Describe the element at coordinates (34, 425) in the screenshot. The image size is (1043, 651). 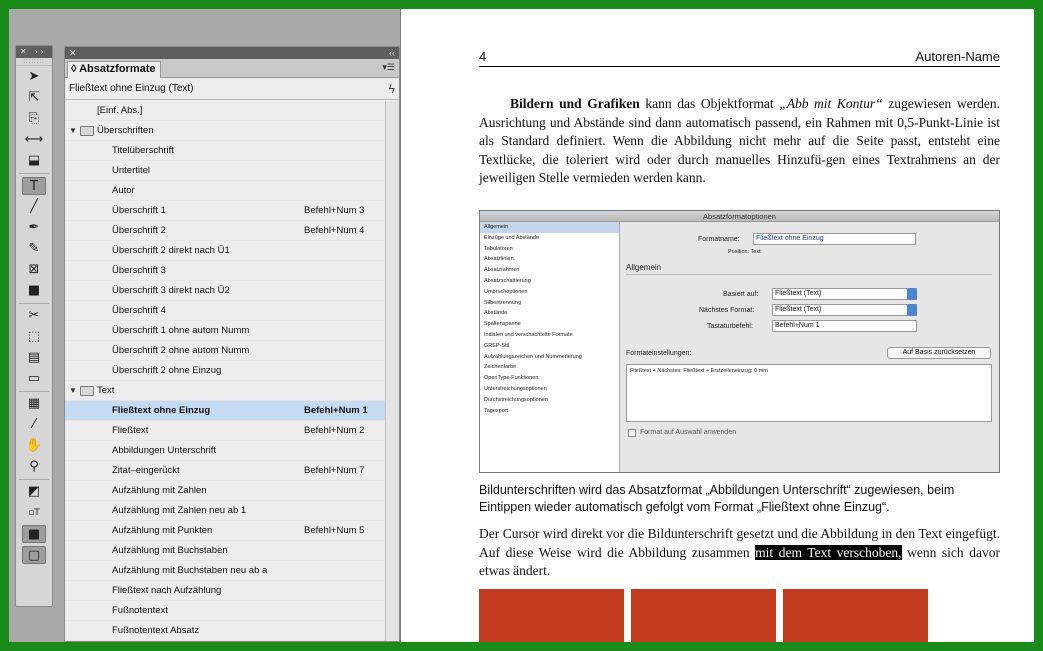
I see `eyedropper-tool-icon: ⁄` at that location.